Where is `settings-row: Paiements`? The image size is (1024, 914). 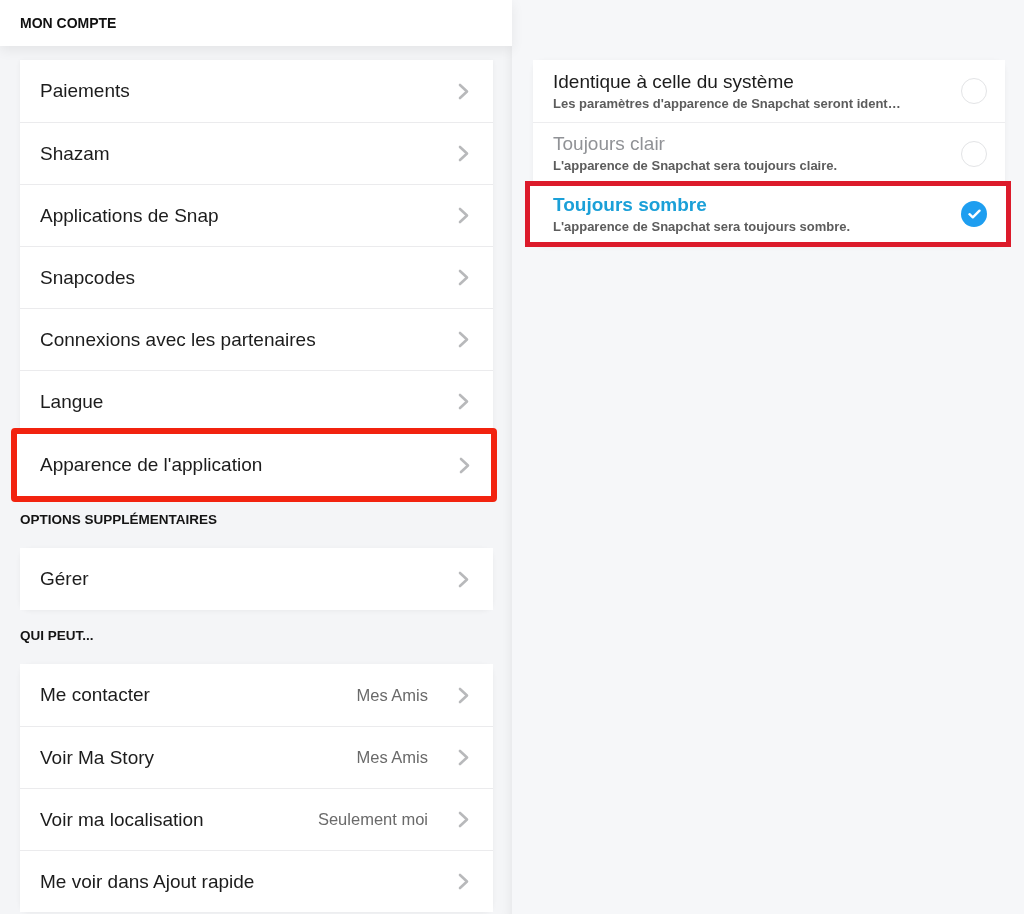
settings-row: Paiements is located at coordinates (256, 91).